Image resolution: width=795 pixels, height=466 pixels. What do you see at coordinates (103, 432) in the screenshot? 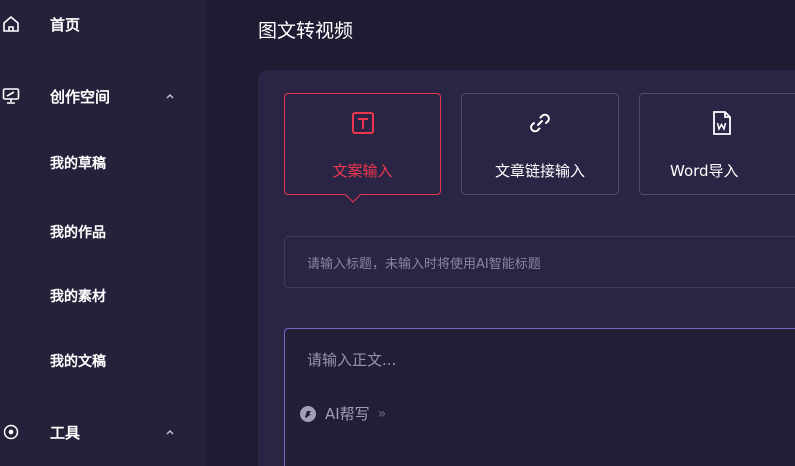
I see `sidebar-item-tools: 工具` at bounding box center [103, 432].